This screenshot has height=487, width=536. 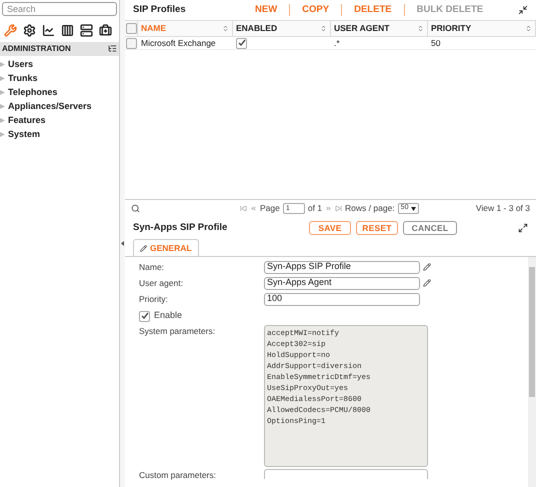 I want to click on field-label: System parameters:, so click(x=177, y=331).